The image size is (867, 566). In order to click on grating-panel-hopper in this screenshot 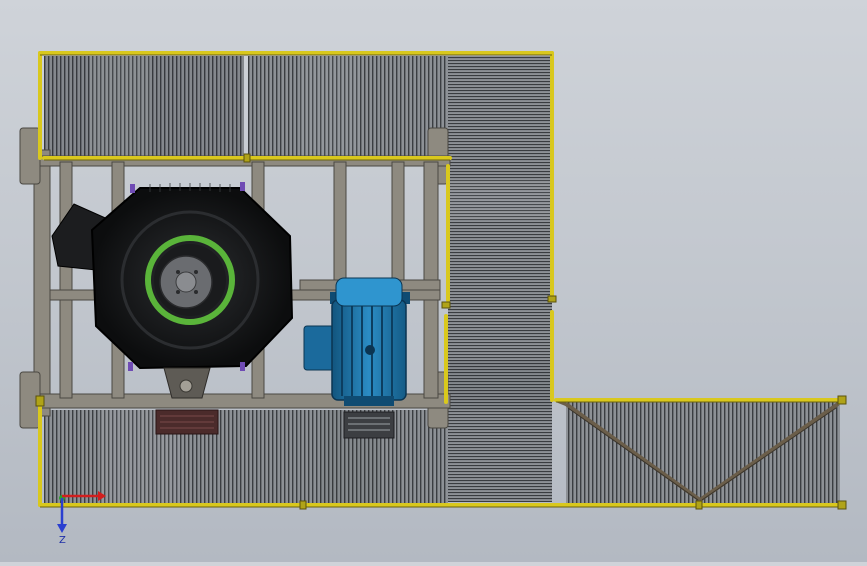, I will do `click(703, 453)`.